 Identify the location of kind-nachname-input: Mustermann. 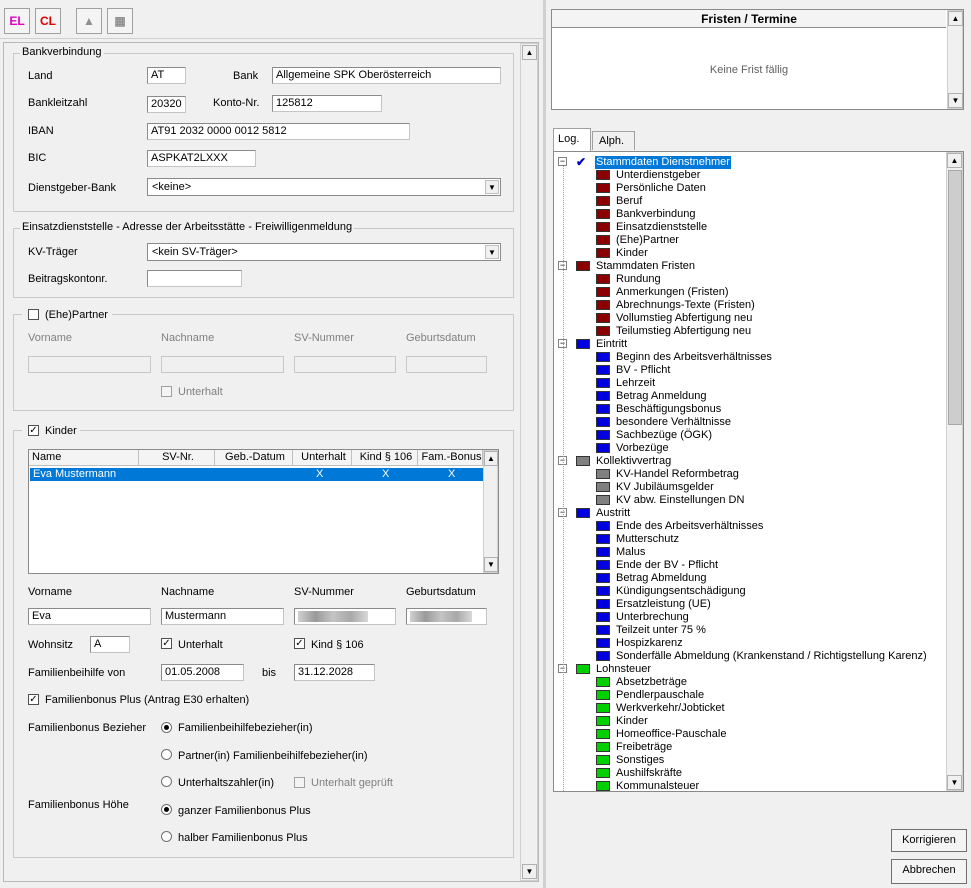
(222, 616).